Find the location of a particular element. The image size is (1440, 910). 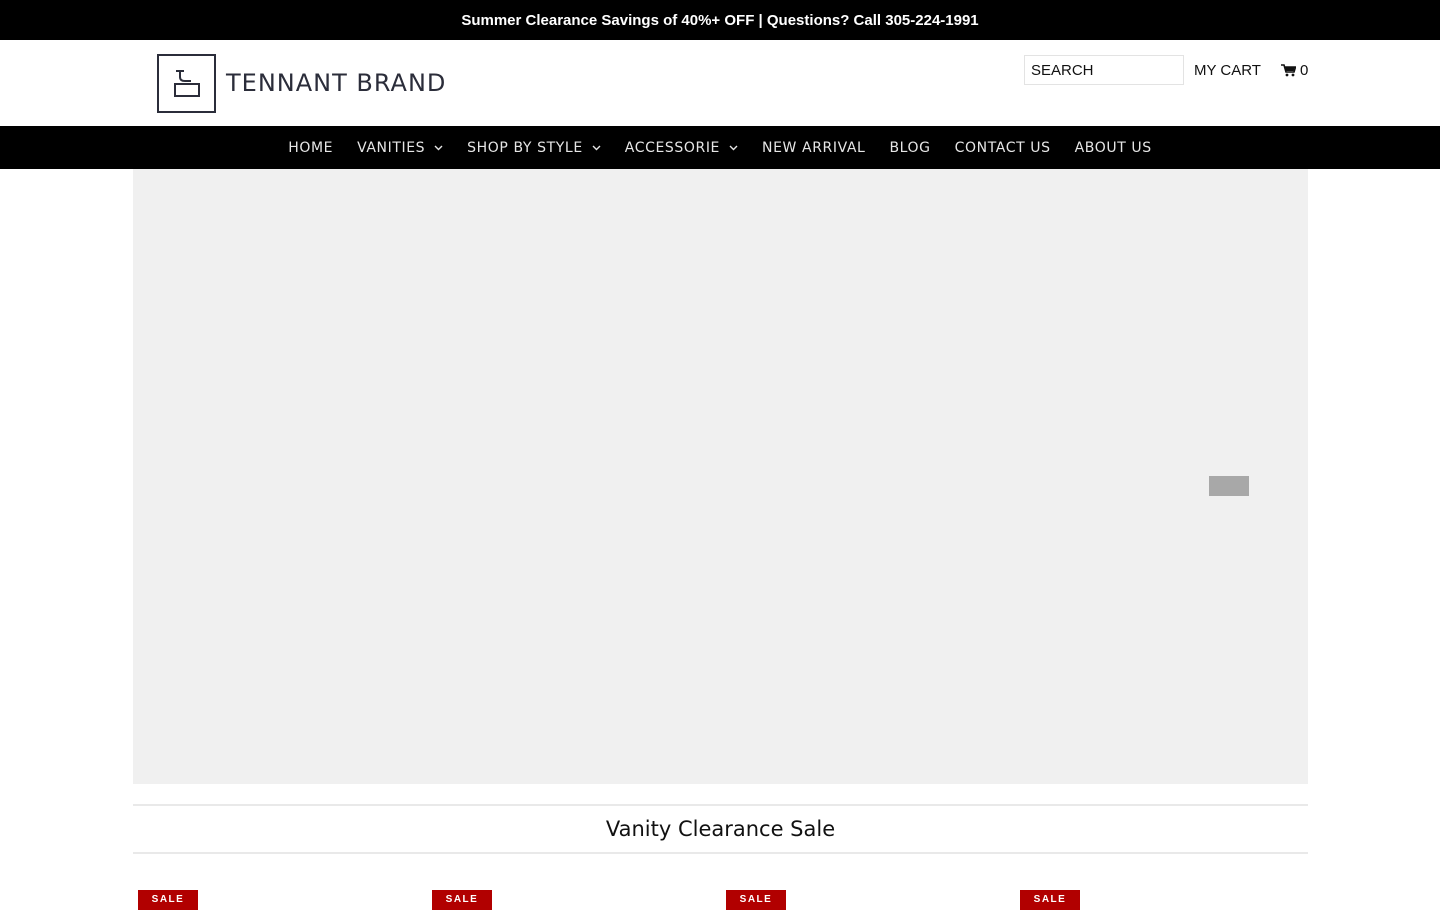

section-title-text: Vanity Clearance Sale is located at coordinates (720, 829).